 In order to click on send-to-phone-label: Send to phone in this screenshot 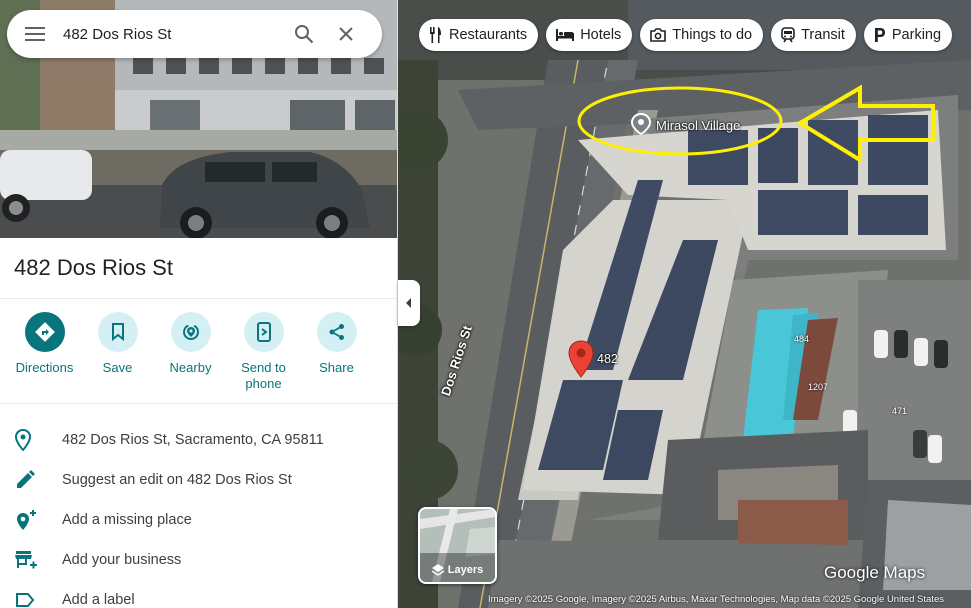, I will do `click(263, 375)`.